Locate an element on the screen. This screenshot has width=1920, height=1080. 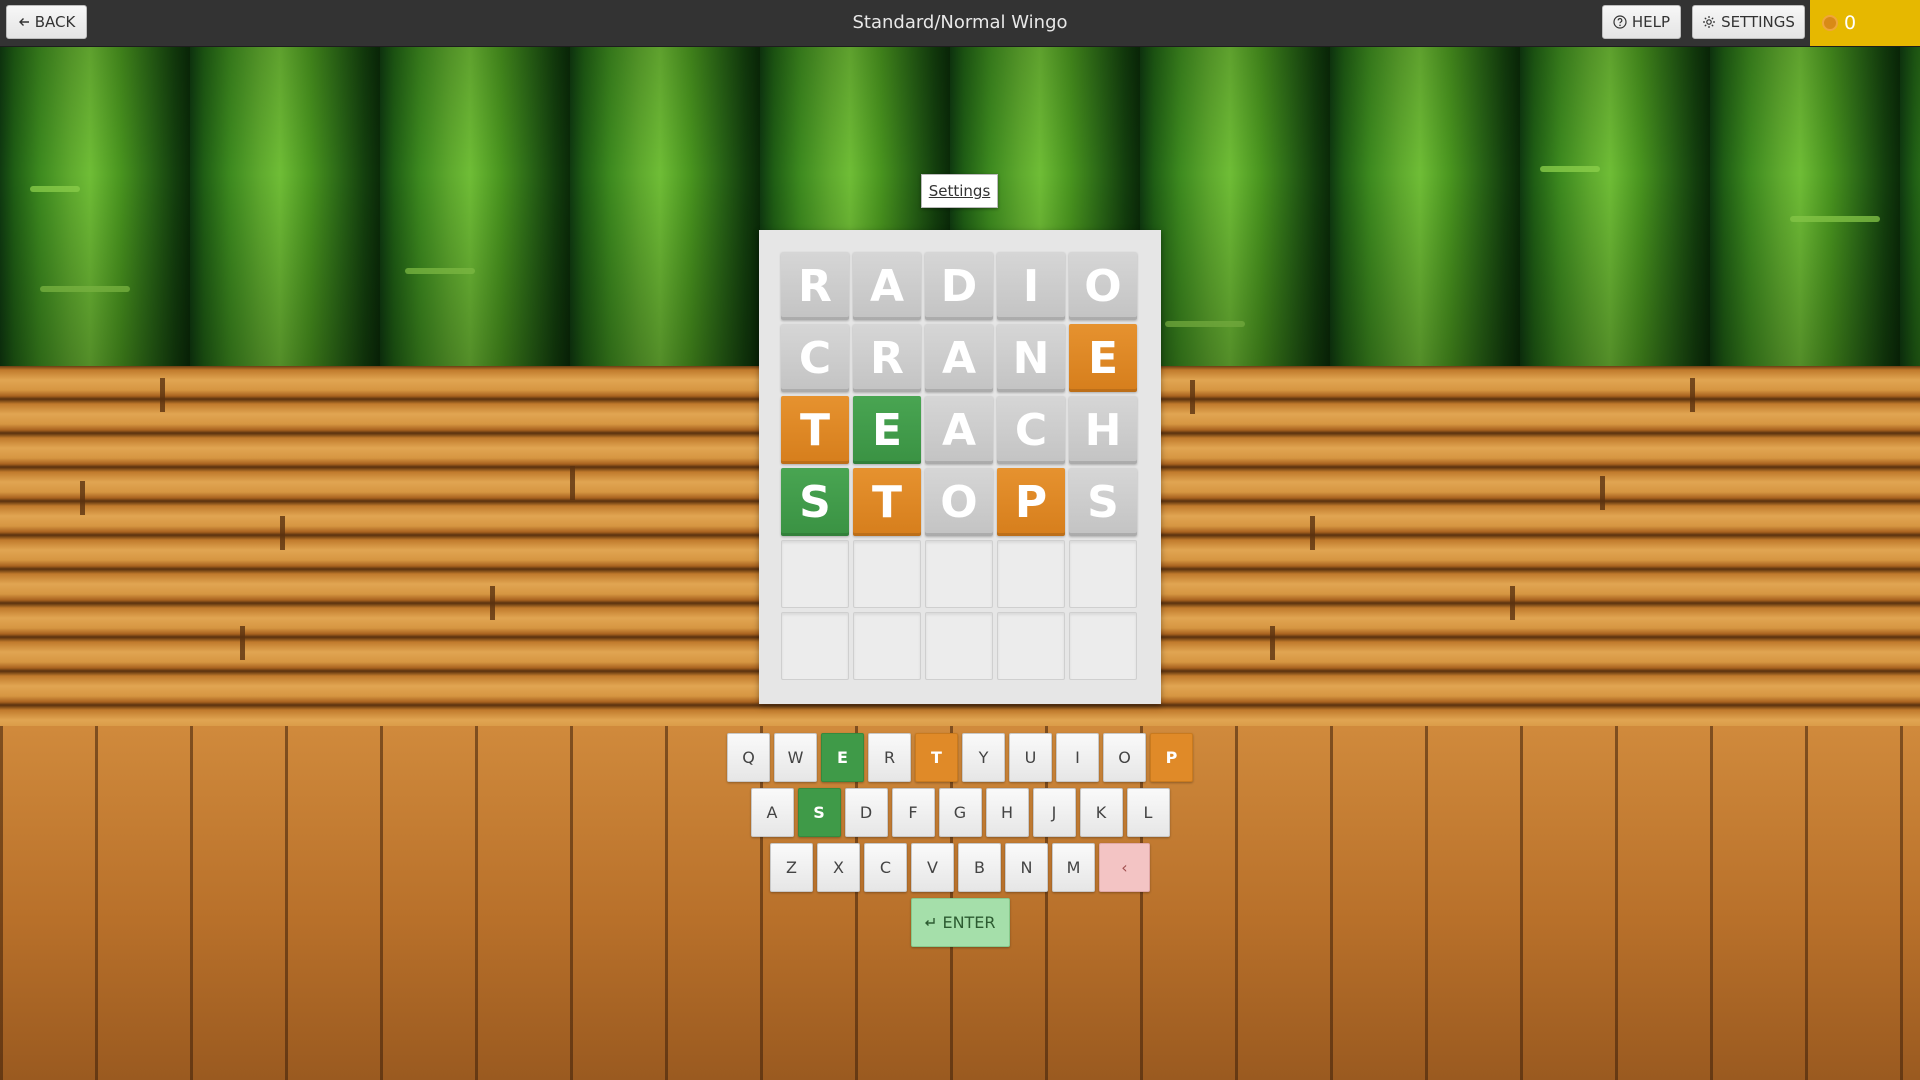
key-q: Q is located at coordinates (748, 757).